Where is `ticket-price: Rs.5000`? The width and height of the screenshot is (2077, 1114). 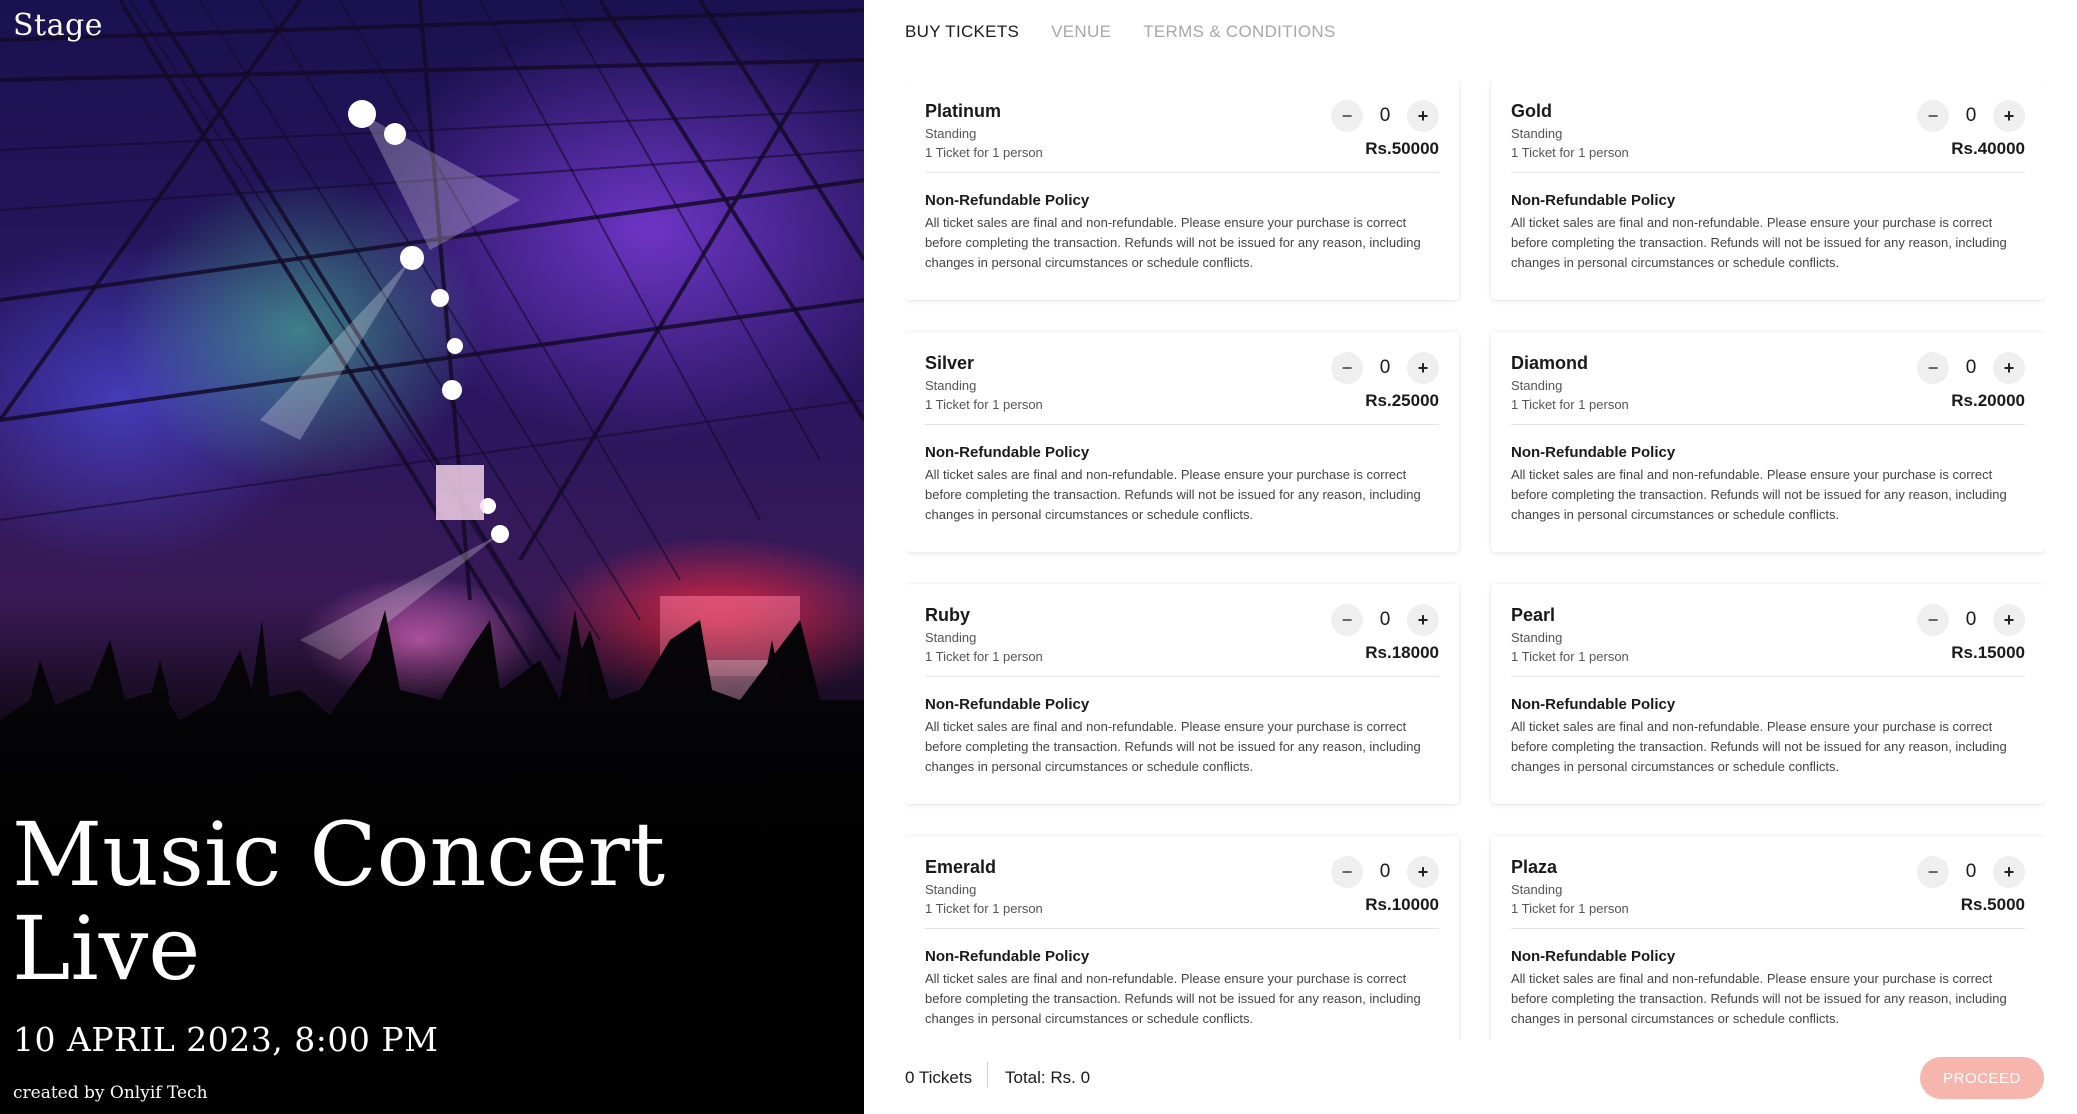
ticket-price: Rs.5000 is located at coordinates (1992, 904).